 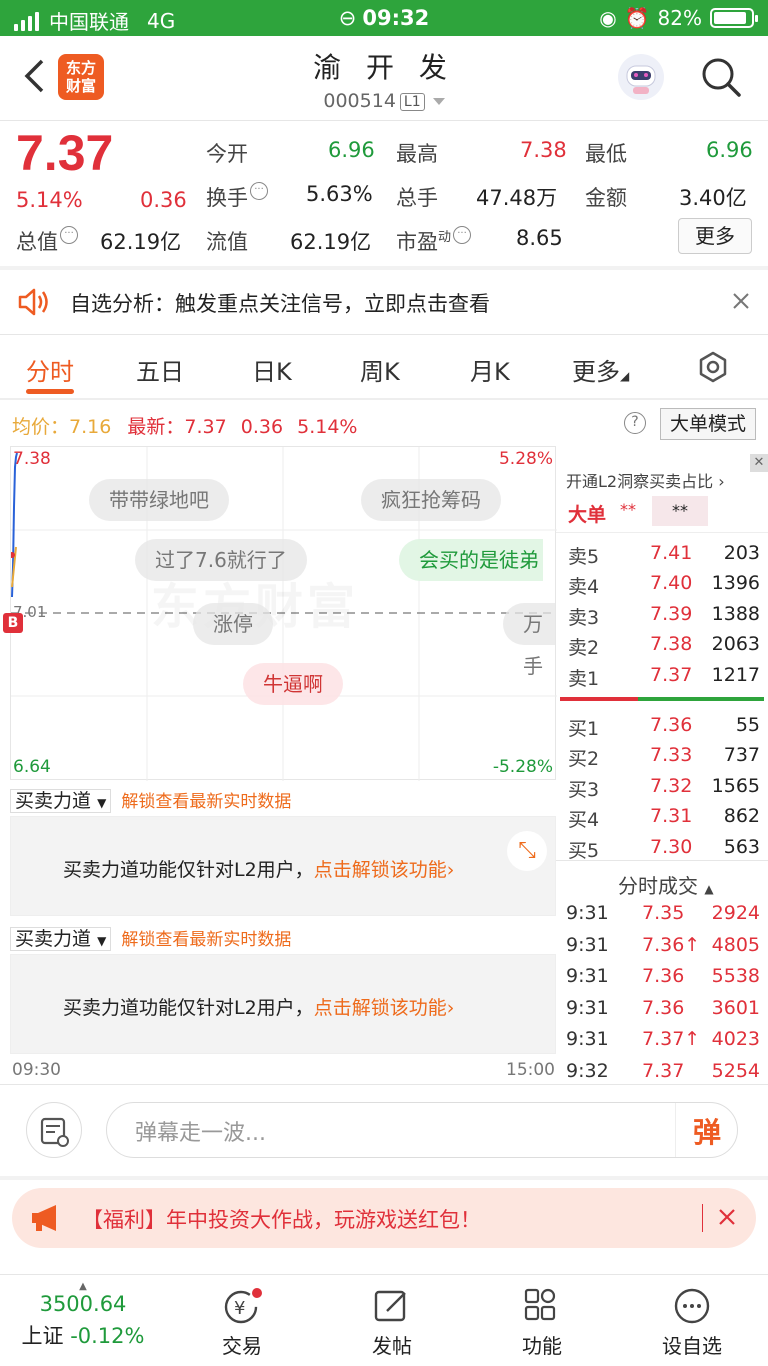 What do you see at coordinates (384, 399) in the screenshot?
I see `divider` at bounding box center [384, 399].